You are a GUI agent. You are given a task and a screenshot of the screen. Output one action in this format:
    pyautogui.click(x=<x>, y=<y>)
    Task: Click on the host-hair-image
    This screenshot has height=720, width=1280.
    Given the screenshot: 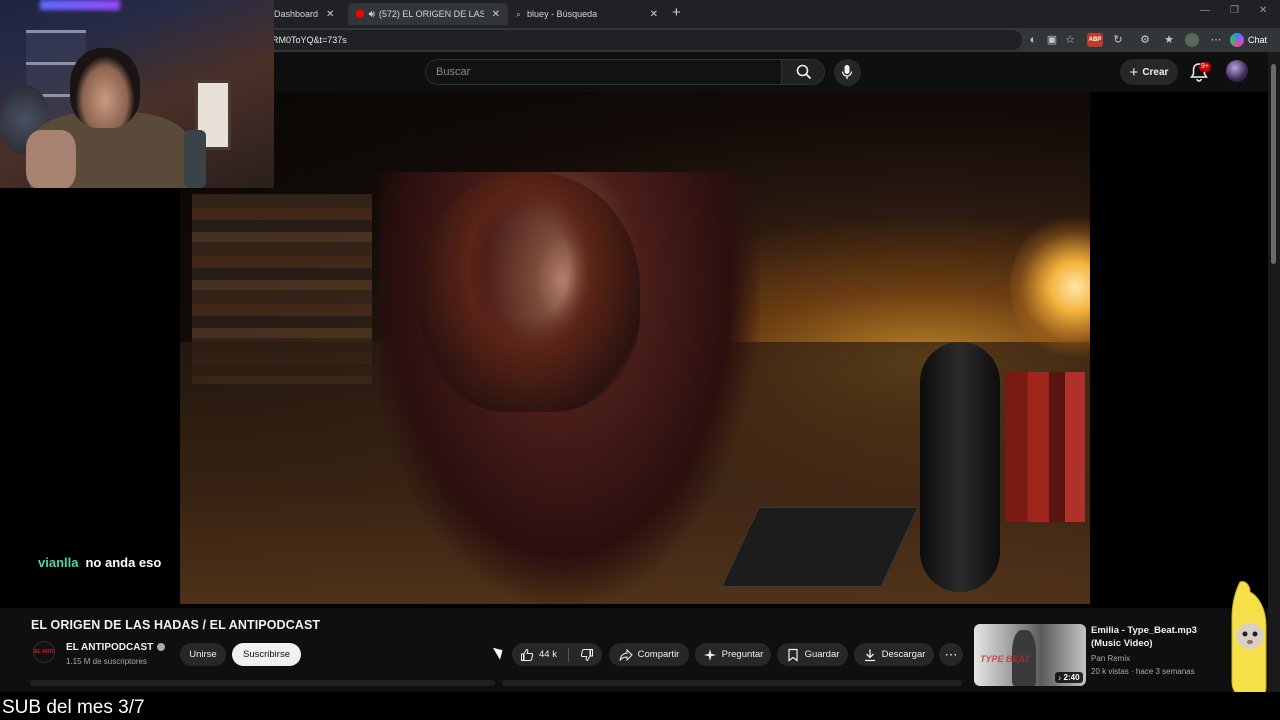 What is the action you would take?
    pyautogui.click(x=530, y=292)
    